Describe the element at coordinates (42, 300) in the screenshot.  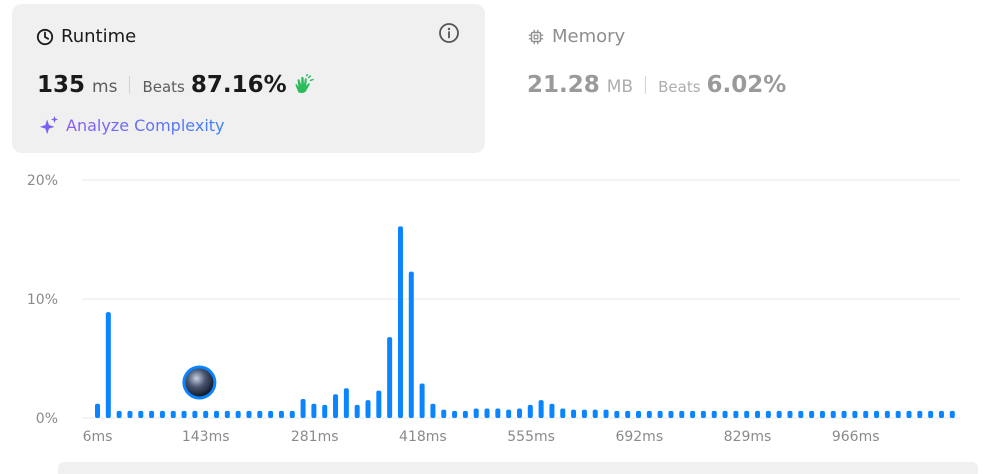
I see `y-axis-ticks: 0% 10% 20%` at that location.